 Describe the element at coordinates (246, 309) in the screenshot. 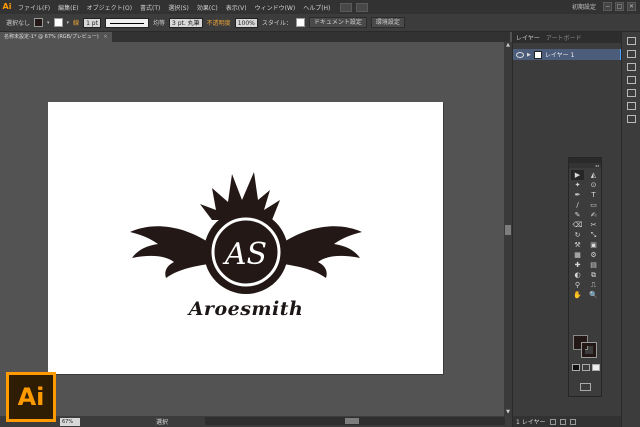

I see `brand-wordmark: Aroesmith` at that location.